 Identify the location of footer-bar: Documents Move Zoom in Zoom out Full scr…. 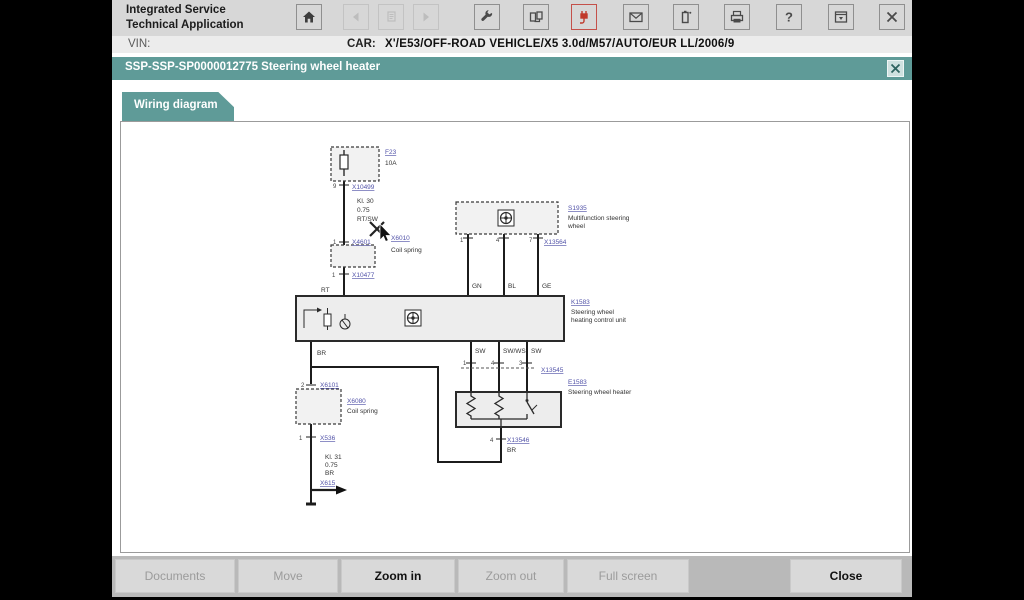
(512, 576).